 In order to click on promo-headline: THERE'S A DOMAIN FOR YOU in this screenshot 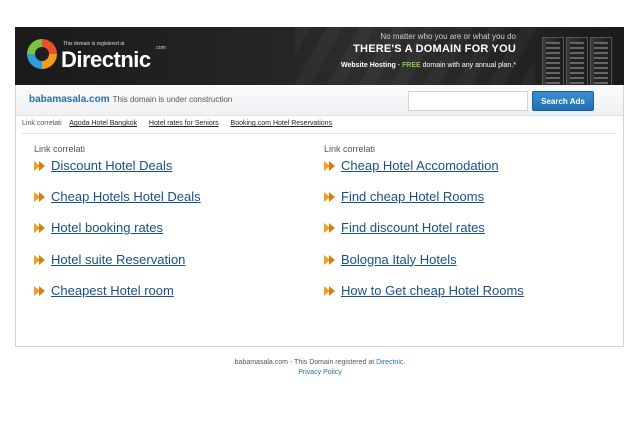, I will do `click(434, 49)`.